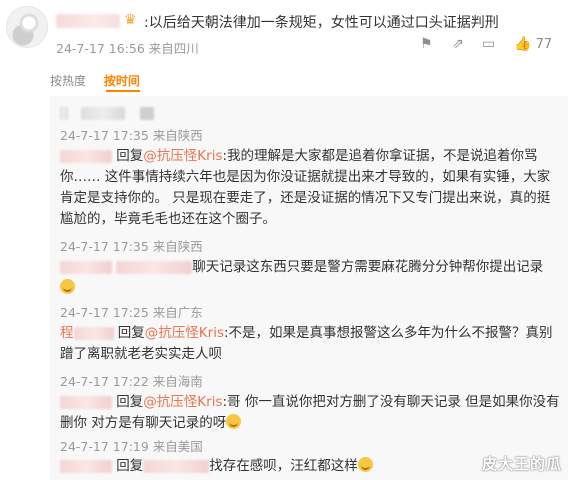  What do you see at coordinates (123, 91) in the screenshot?
I see `sort-active-underline` at bounding box center [123, 91].